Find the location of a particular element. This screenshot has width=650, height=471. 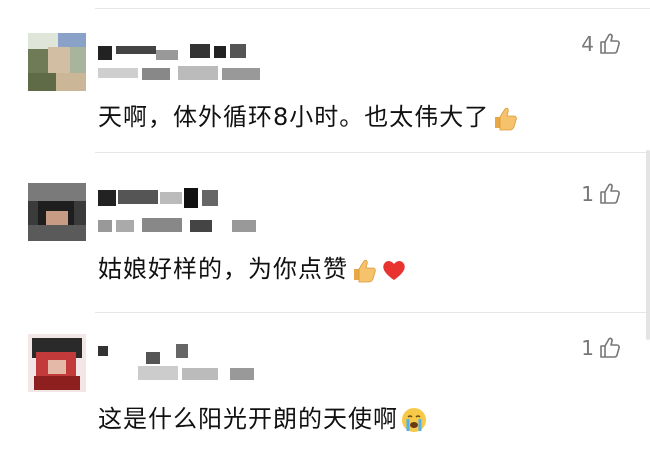

heart-emoji is located at coordinates (394, 270).